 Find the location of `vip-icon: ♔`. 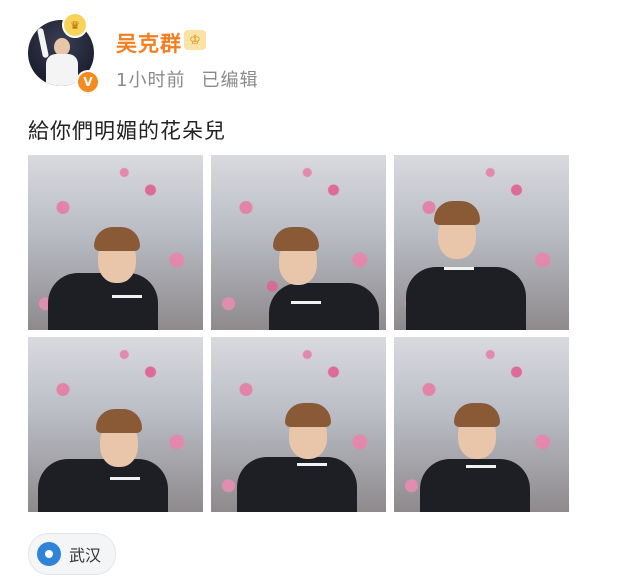

vip-icon: ♔ is located at coordinates (195, 40).